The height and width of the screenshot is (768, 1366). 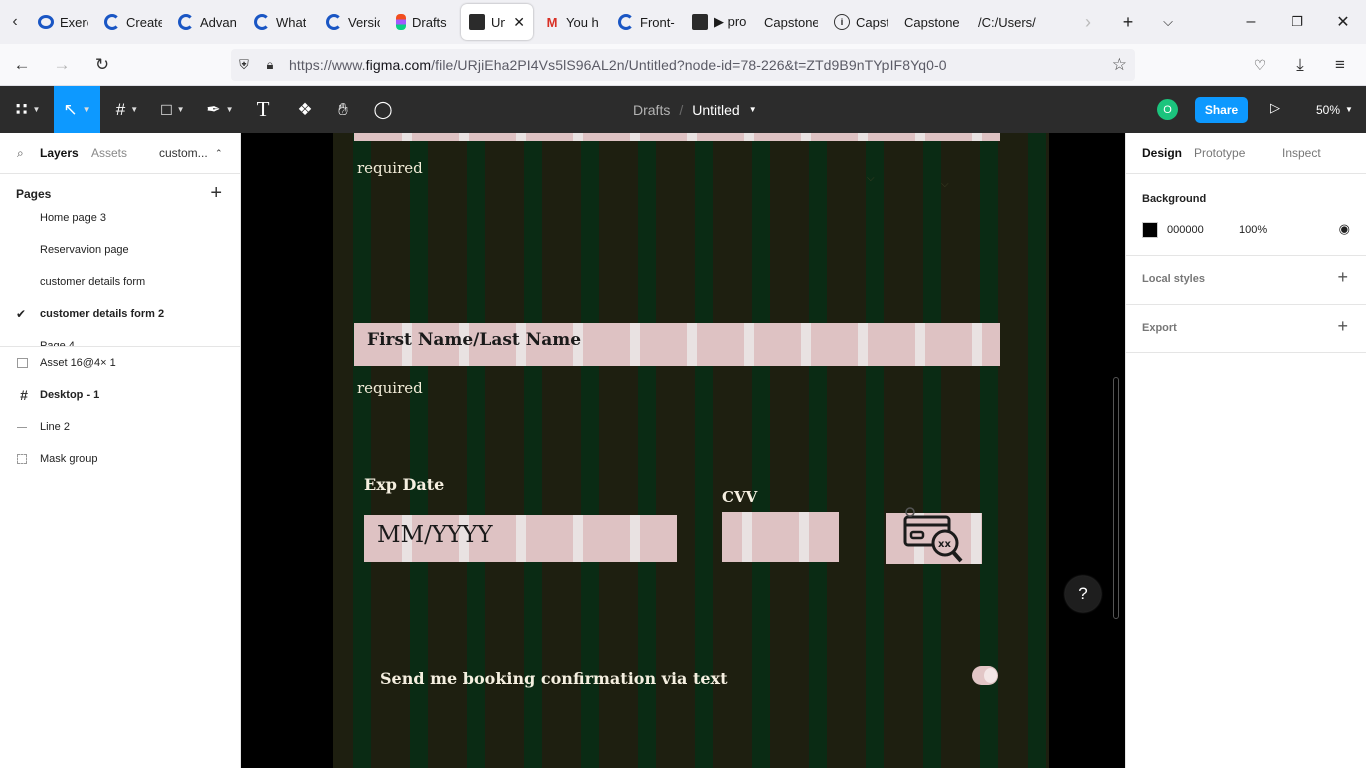 What do you see at coordinates (1253, 230) in the screenshot?
I see `background-opacity-input: 100%` at bounding box center [1253, 230].